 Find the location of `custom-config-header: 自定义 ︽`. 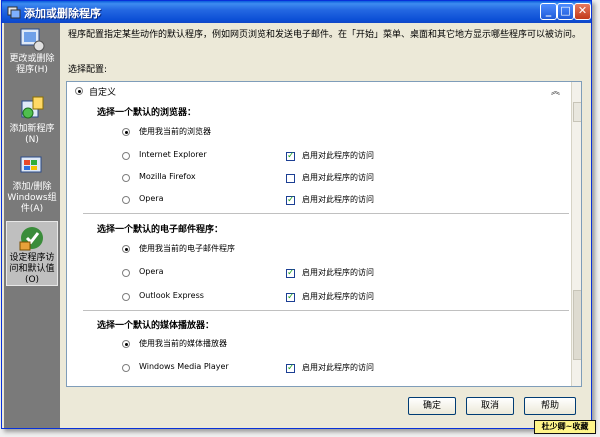

custom-config-header: 自定义 ︽ is located at coordinates (321, 91).